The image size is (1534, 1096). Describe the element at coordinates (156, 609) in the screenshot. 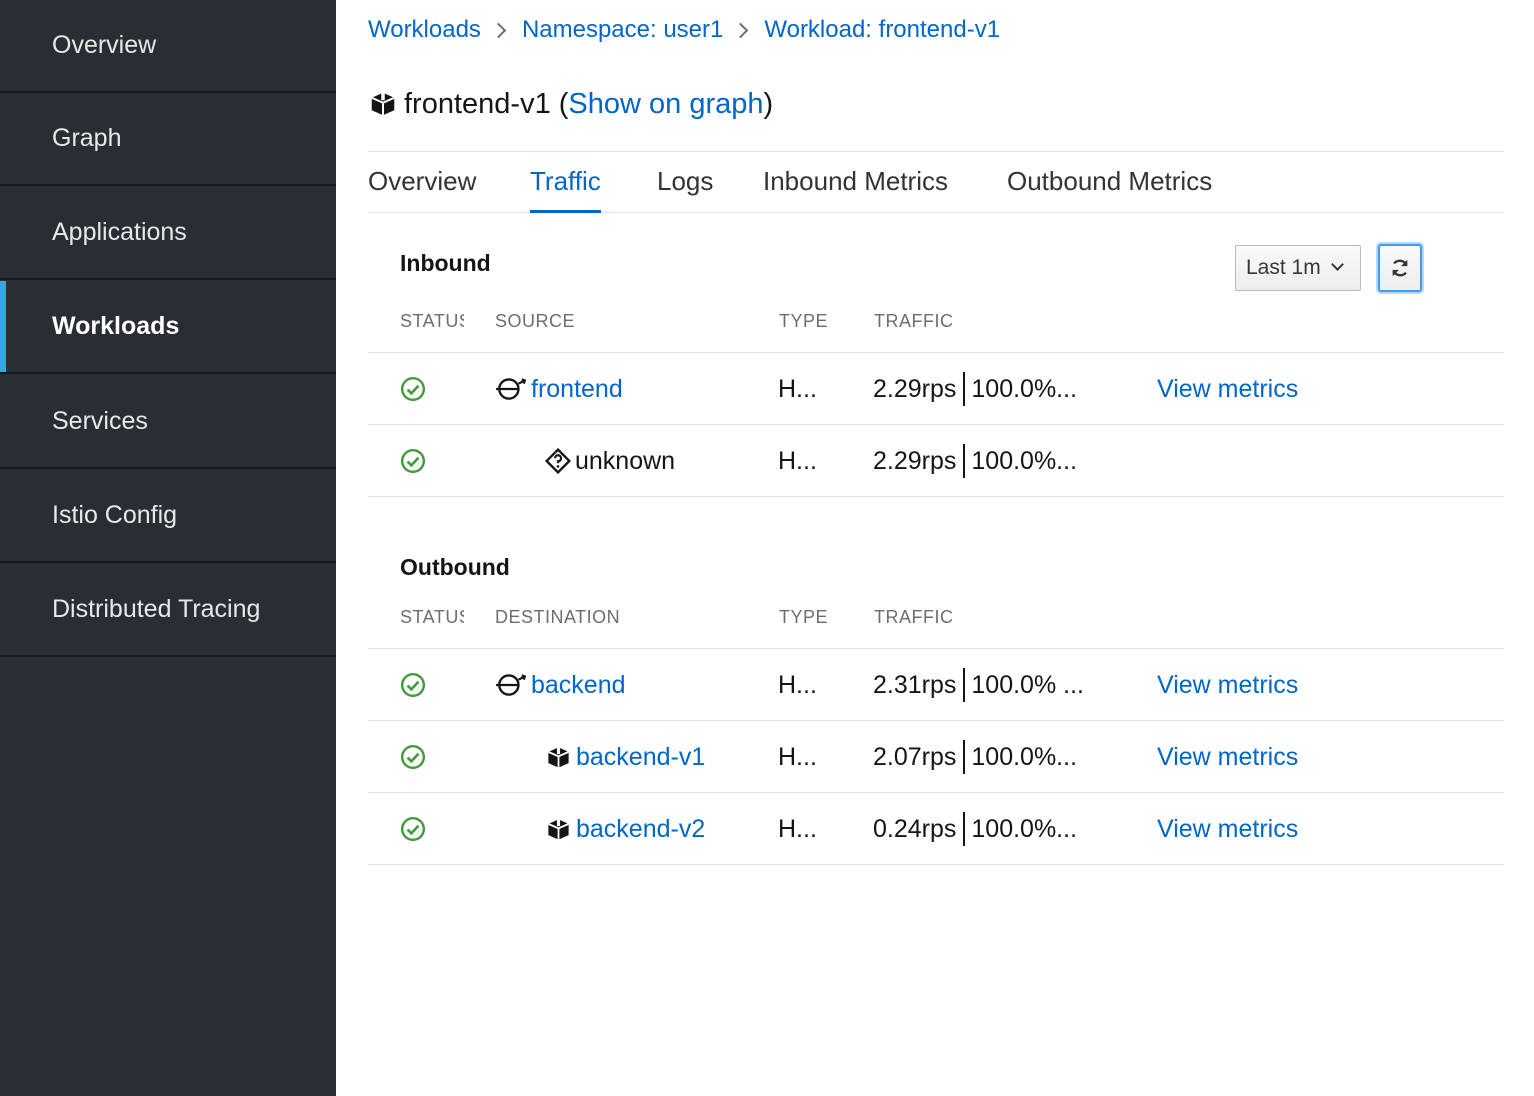

I see `sidebar-item-label: Distributed Tracing` at that location.